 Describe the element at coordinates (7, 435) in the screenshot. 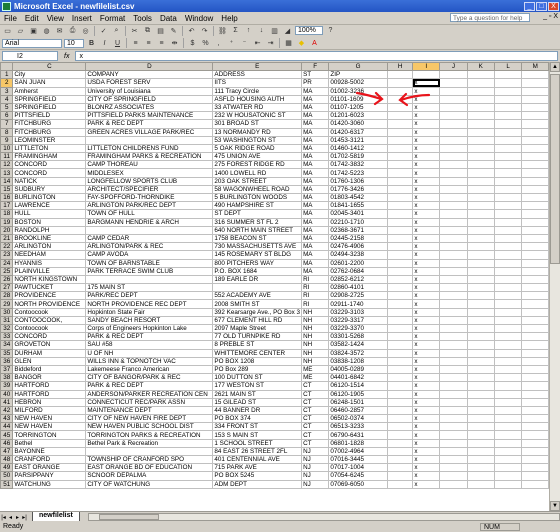

I see `row-header: 45` at that location.